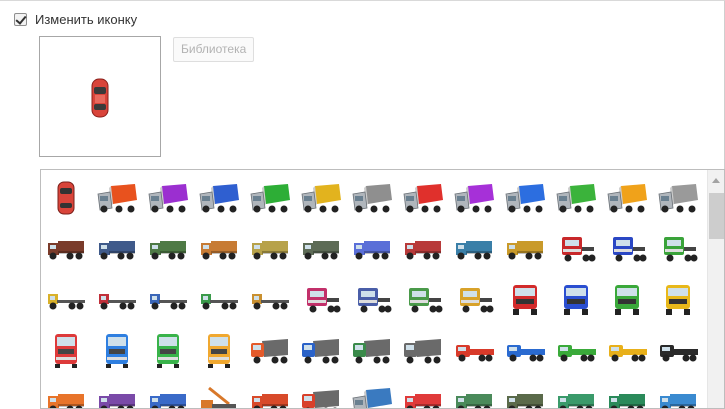  Describe the element at coordinates (86, 19) in the screenshot. I see `change-icon-label: Изменить иконку` at that location.